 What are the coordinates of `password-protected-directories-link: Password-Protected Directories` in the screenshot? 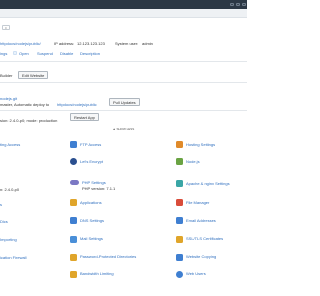 It's located at (108, 256).